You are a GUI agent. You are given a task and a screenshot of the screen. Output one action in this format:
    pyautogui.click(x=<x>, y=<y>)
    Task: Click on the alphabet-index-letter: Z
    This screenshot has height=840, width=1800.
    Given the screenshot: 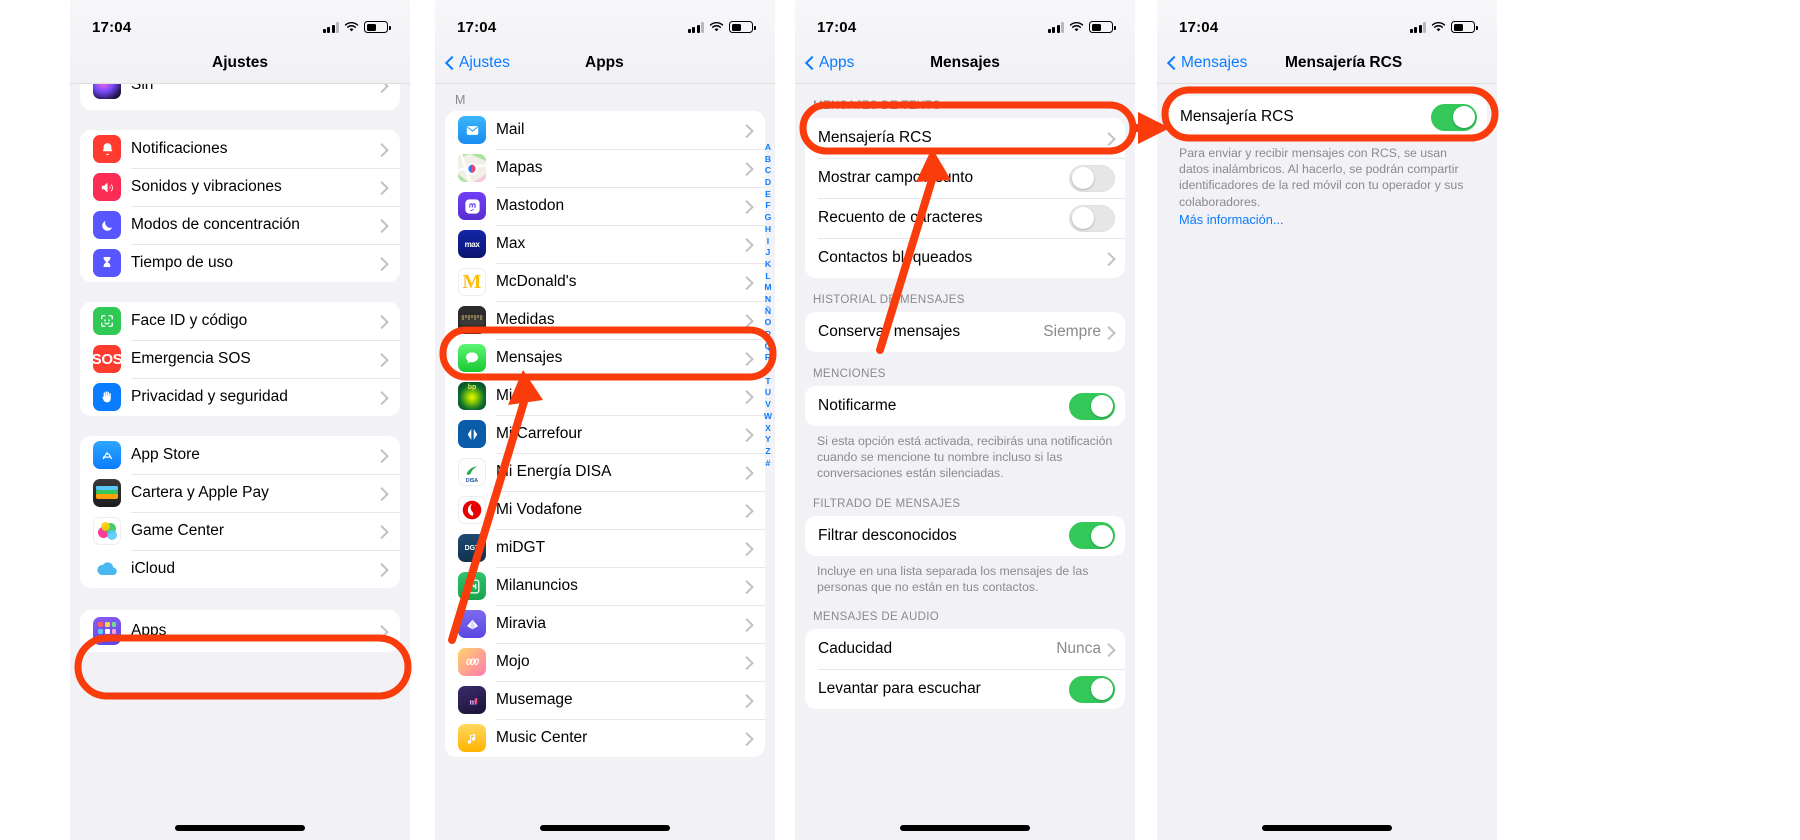 What is the action you would take?
    pyautogui.click(x=767, y=452)
    